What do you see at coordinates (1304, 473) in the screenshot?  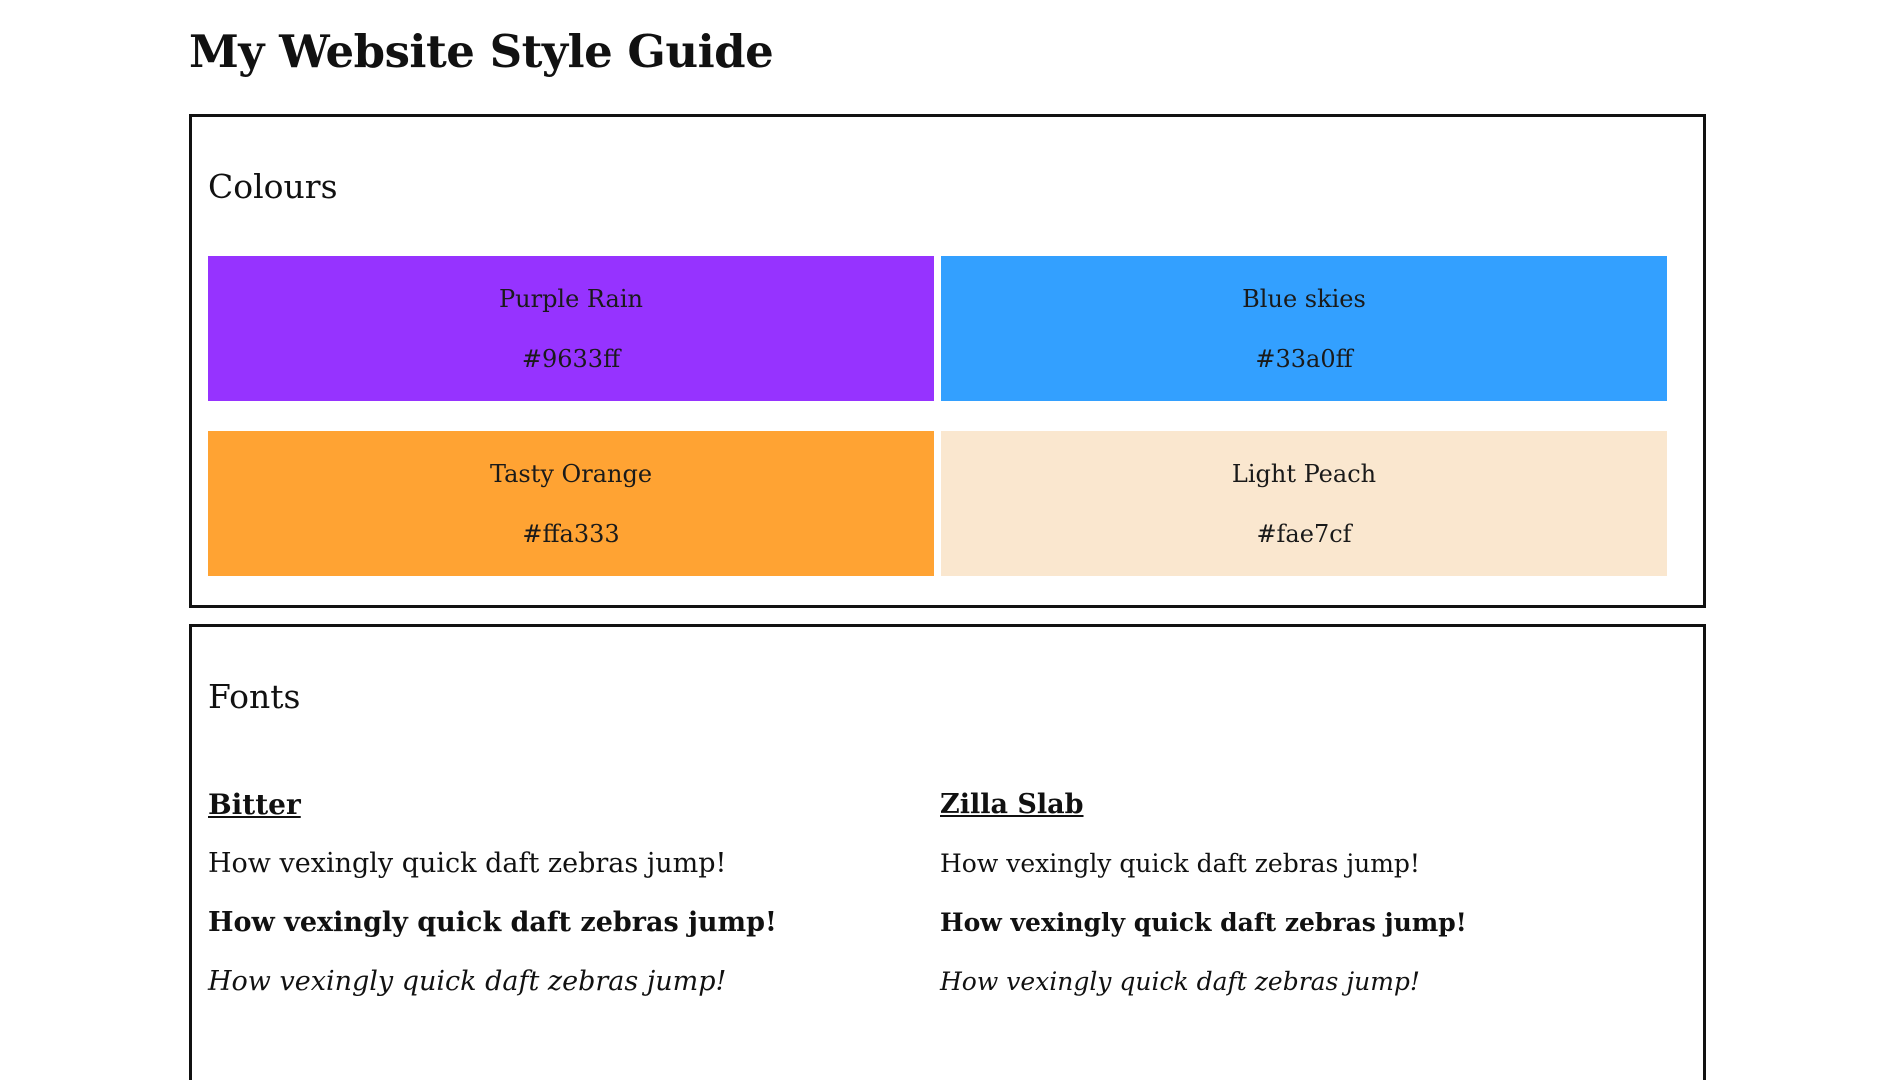 I see `swatch-name: Light Peach` at bounding box center [1304, 473].